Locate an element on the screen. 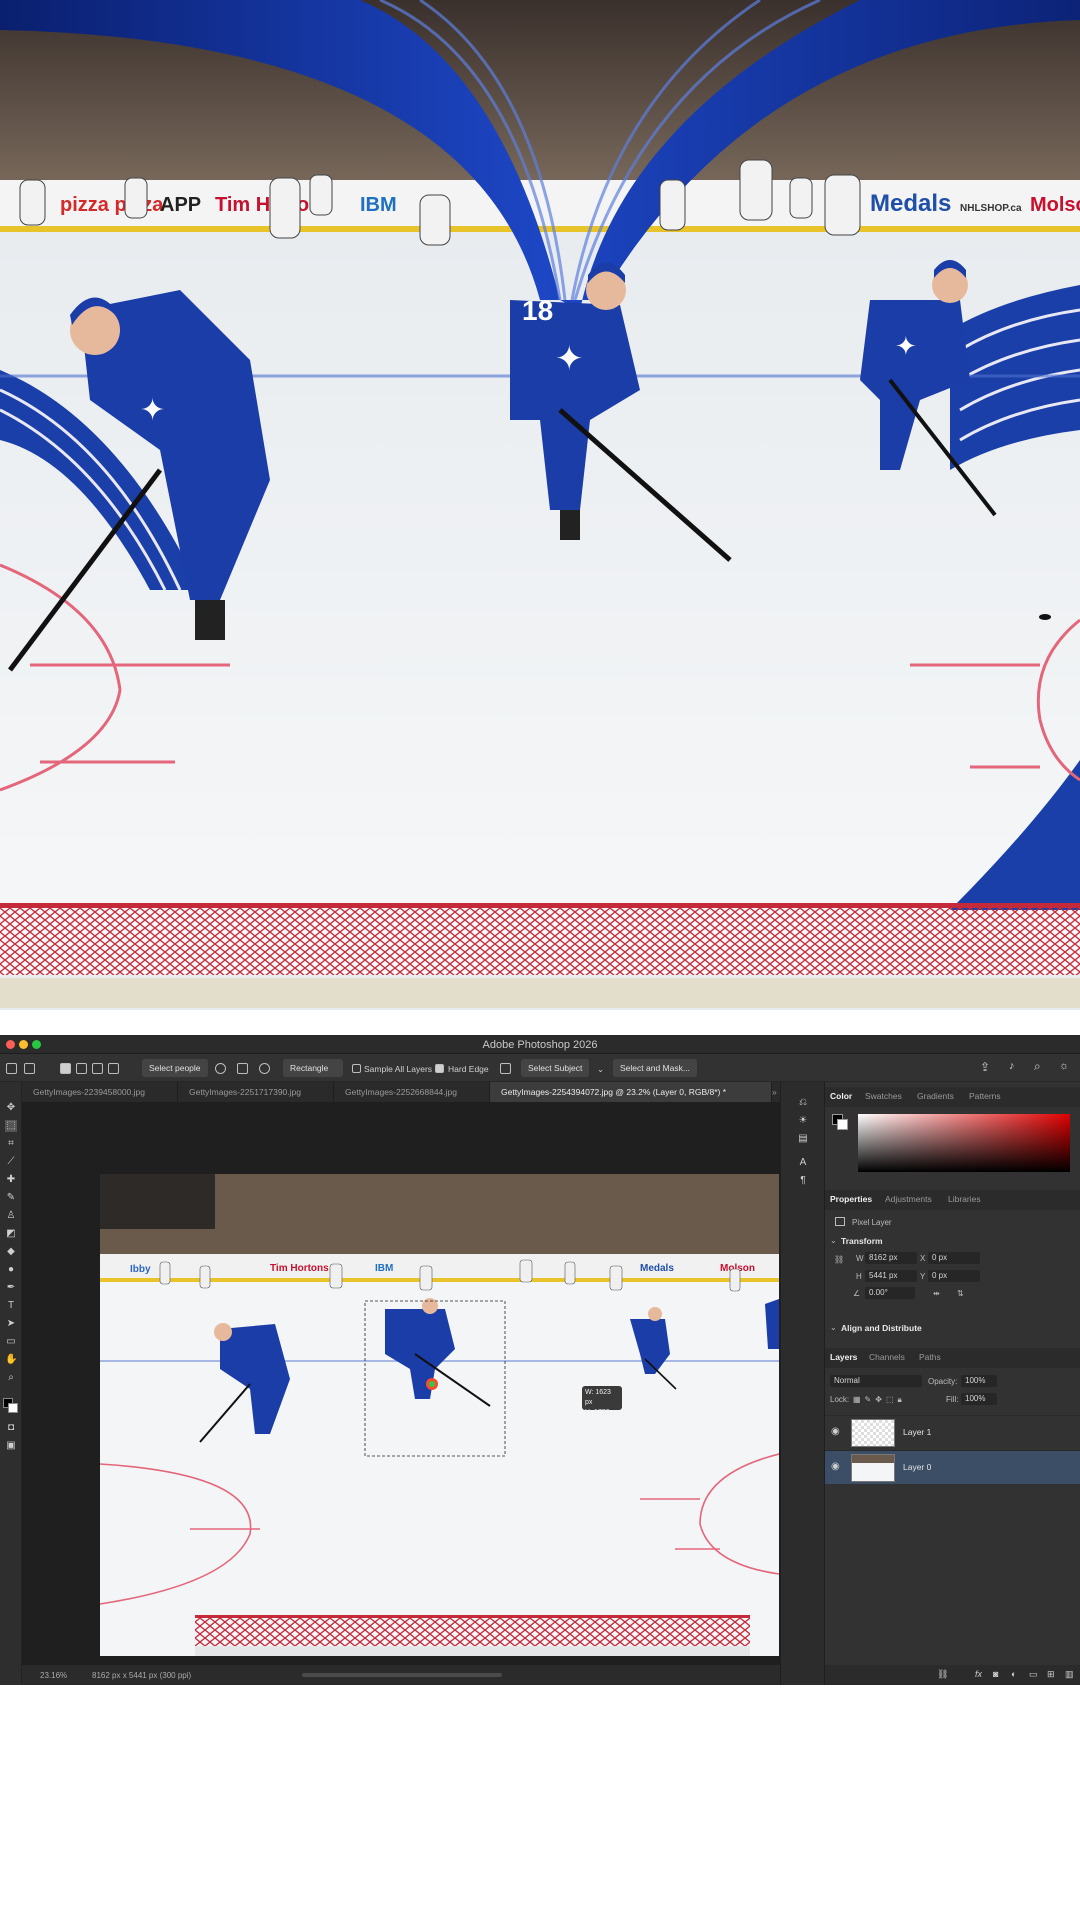 The height and width of the screenshot is (1920, 1080). x-field: 0 px is located at coordinates (954, 1258).